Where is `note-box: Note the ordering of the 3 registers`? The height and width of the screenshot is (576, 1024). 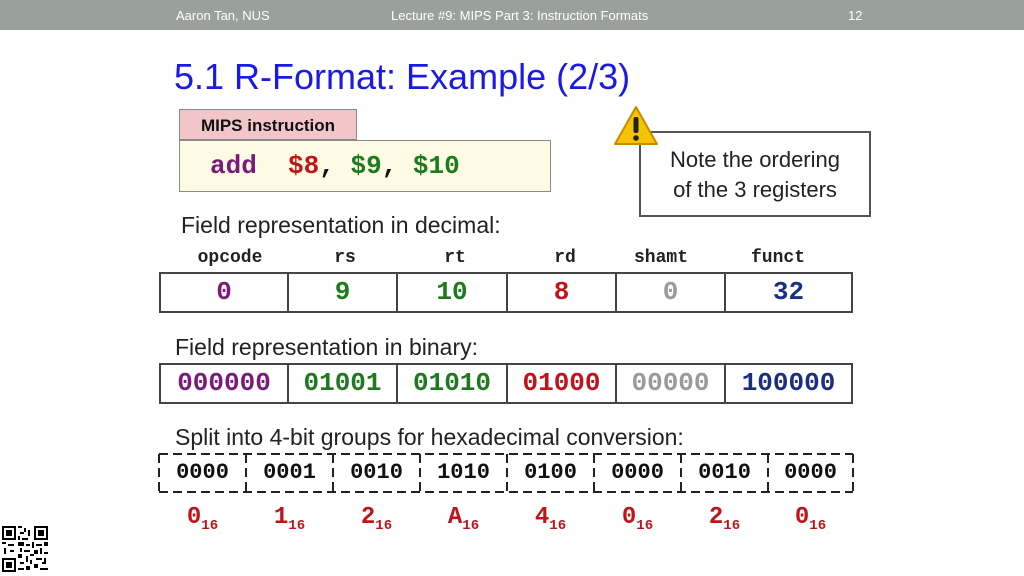 note-box: Note the ordering of the 3 registers is located at coordinates (755, 174).